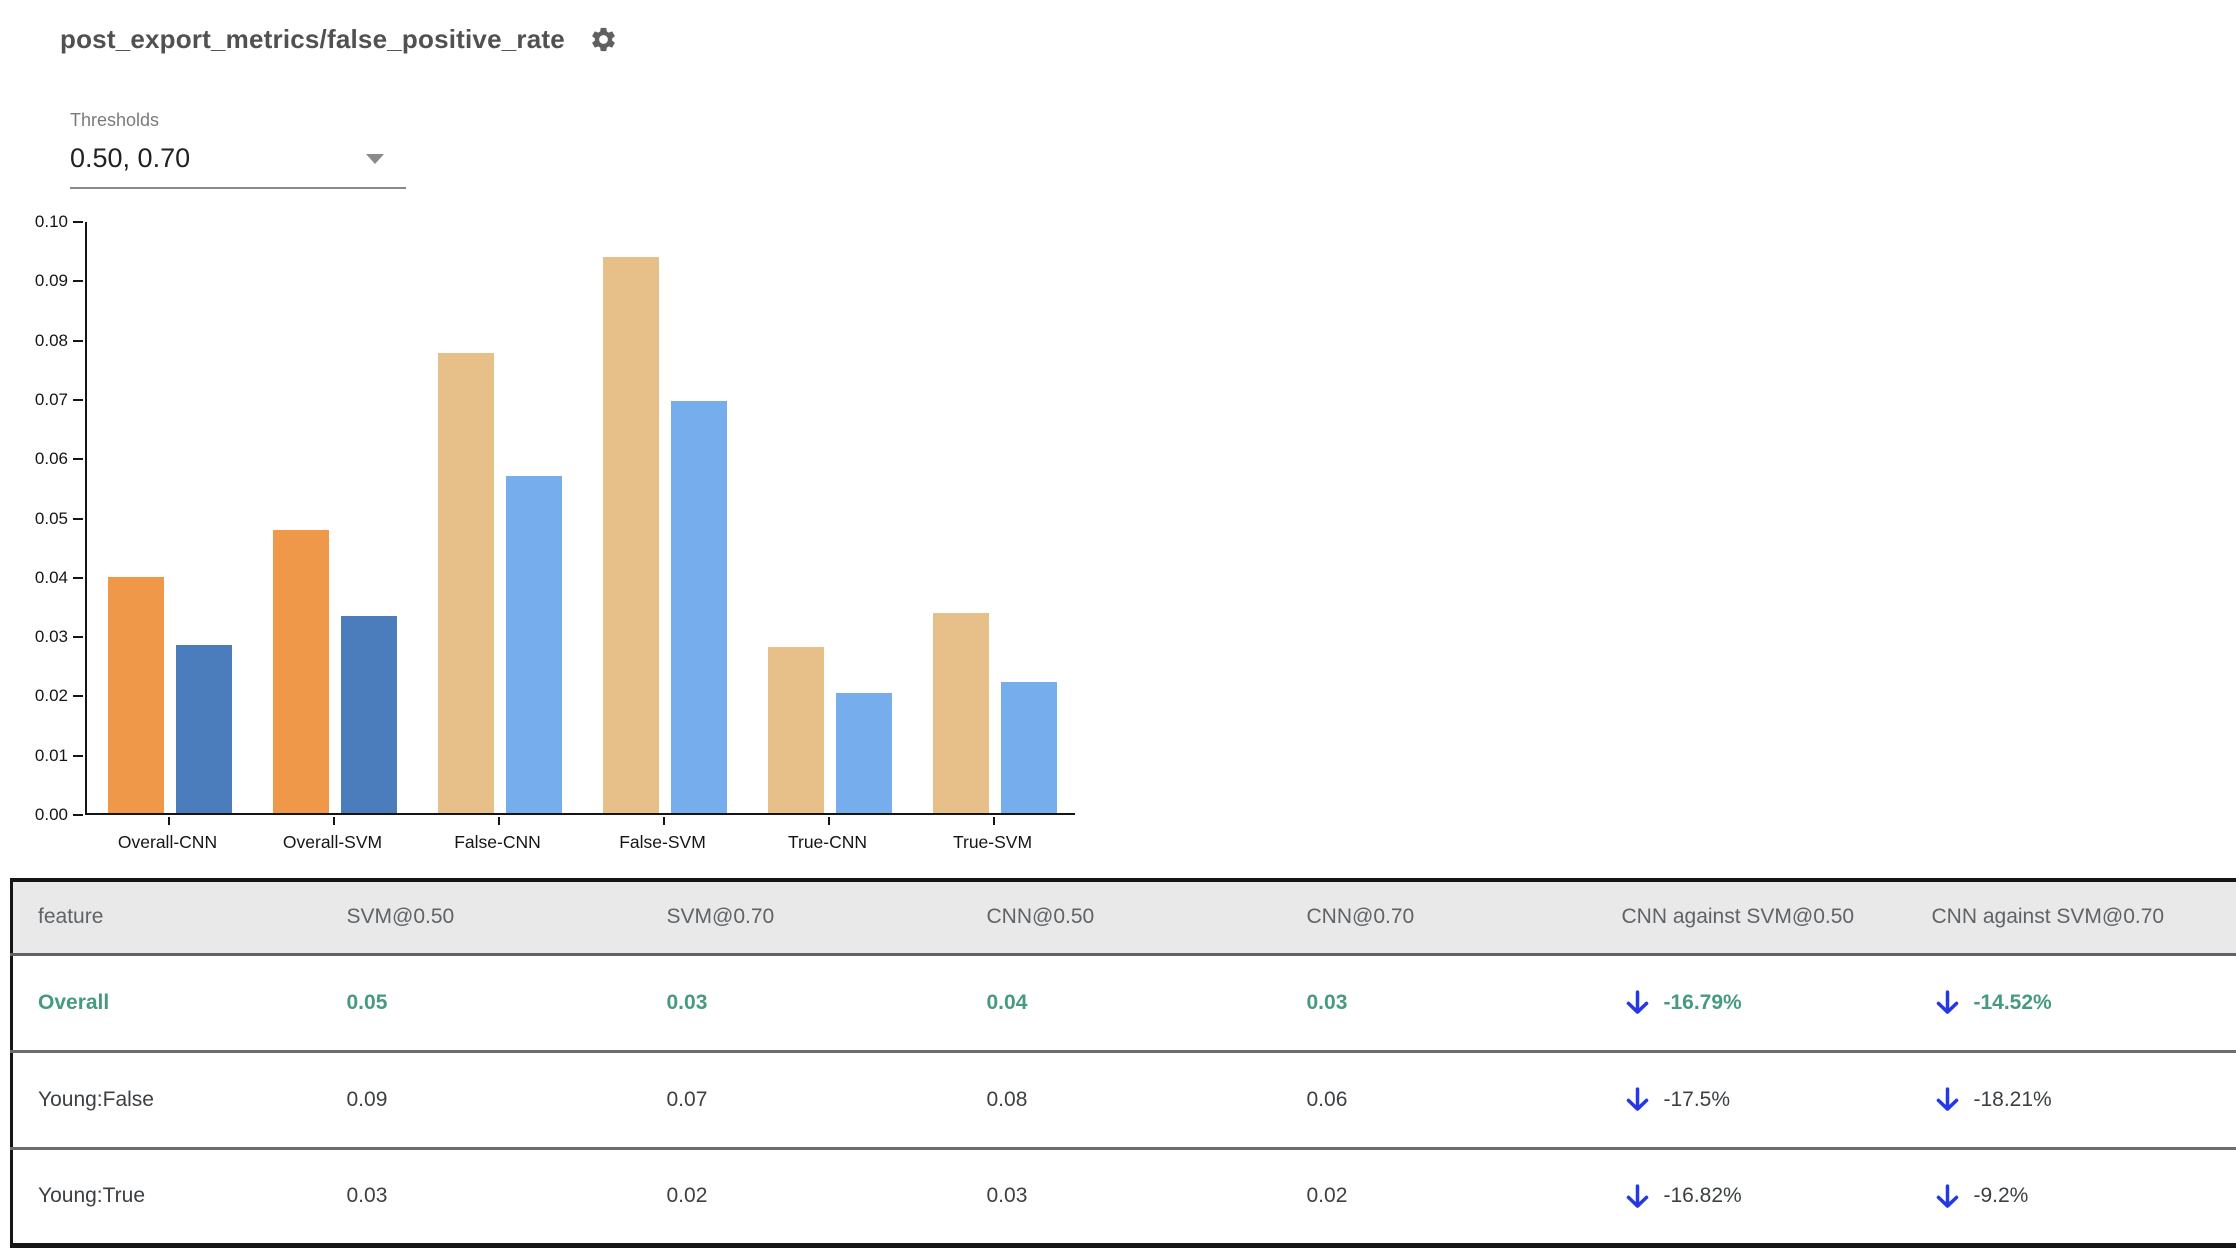 Image resolution: width=2236 pixels, height=1258 pixels. What do you see at coordinates (203, 729) in the screenshot?
I see `bar-overall-cnn-threshold-0.70` at bounding box center [203, 729].